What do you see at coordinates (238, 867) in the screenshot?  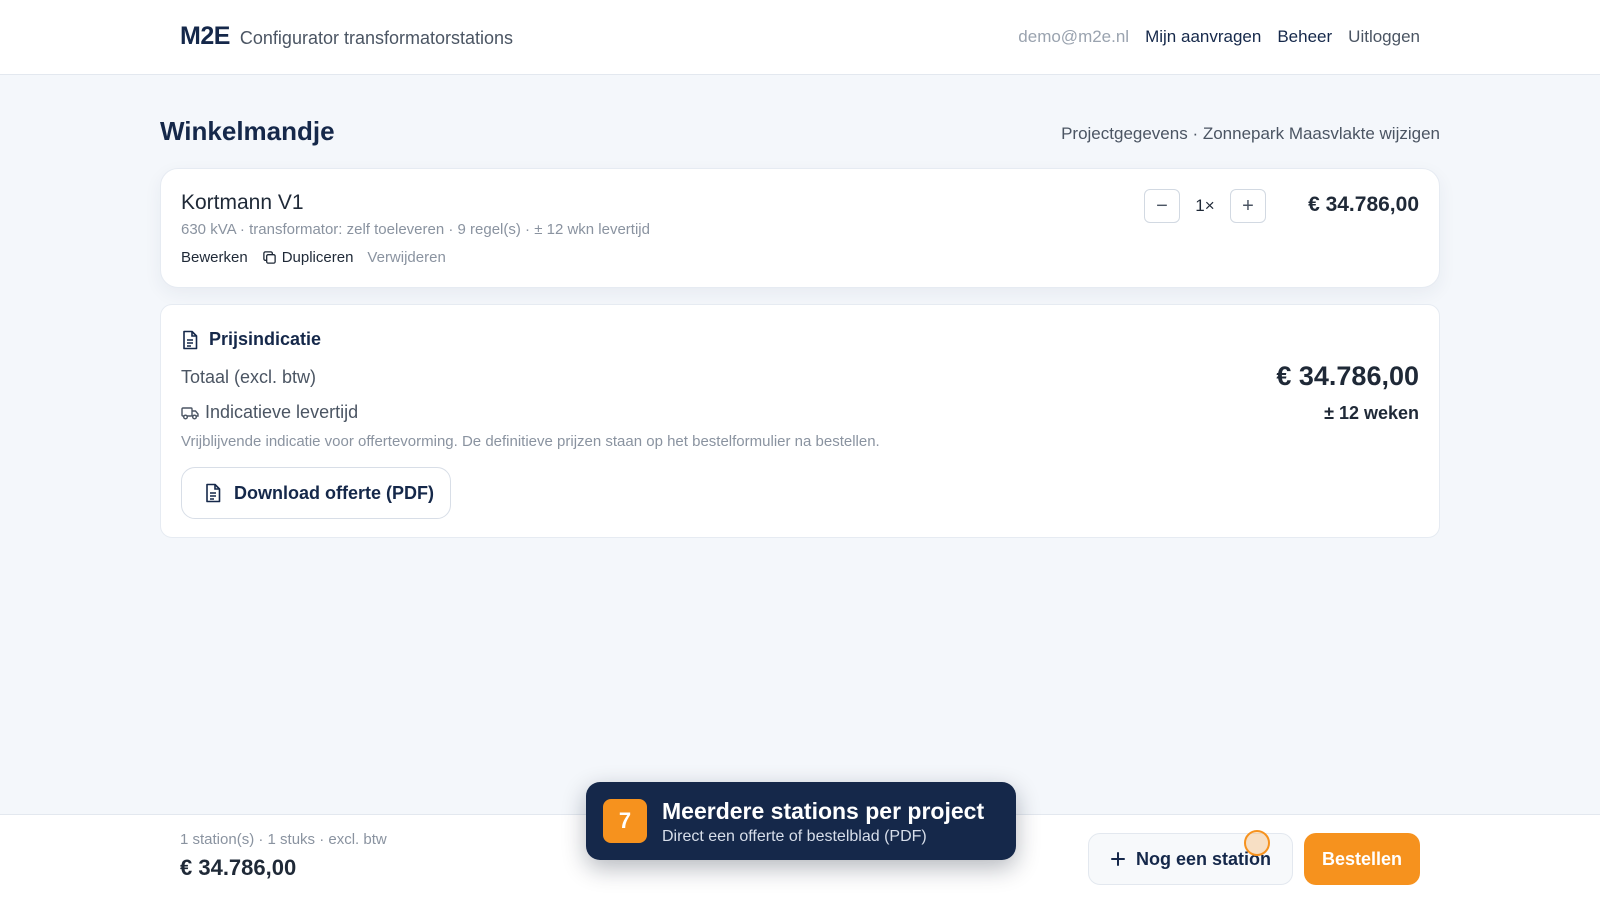 I see `cart-summary-total: € 34.786,00` at bounding box center [238, 867].